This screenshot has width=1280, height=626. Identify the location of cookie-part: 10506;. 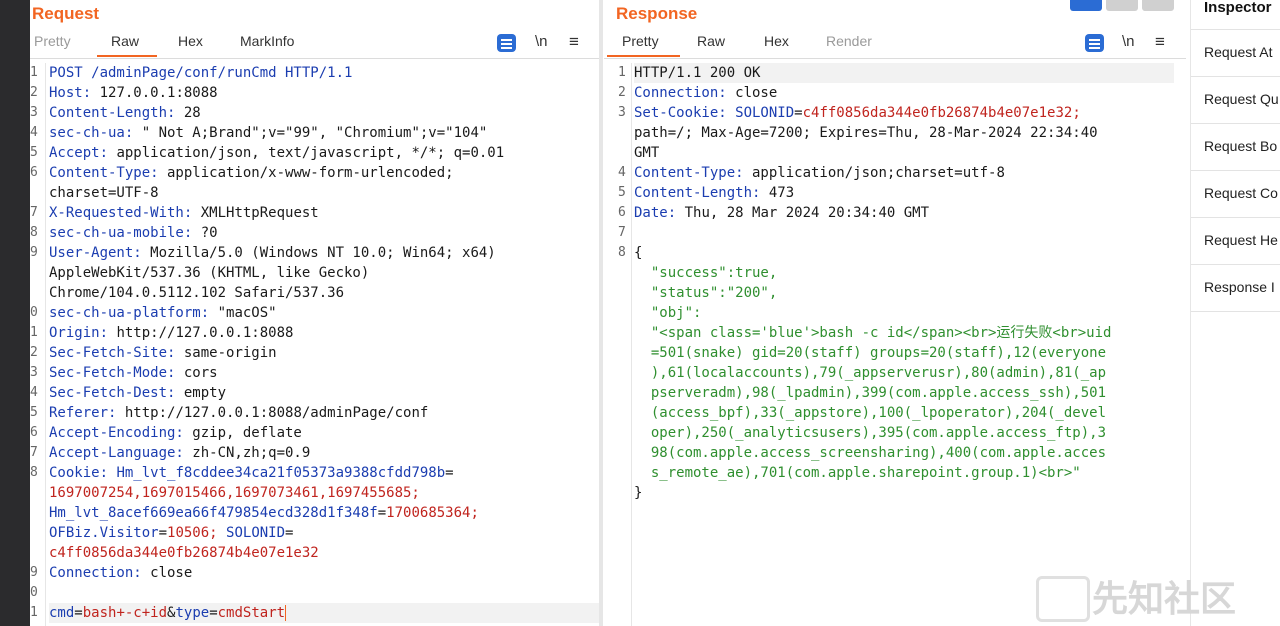
(197, 533).